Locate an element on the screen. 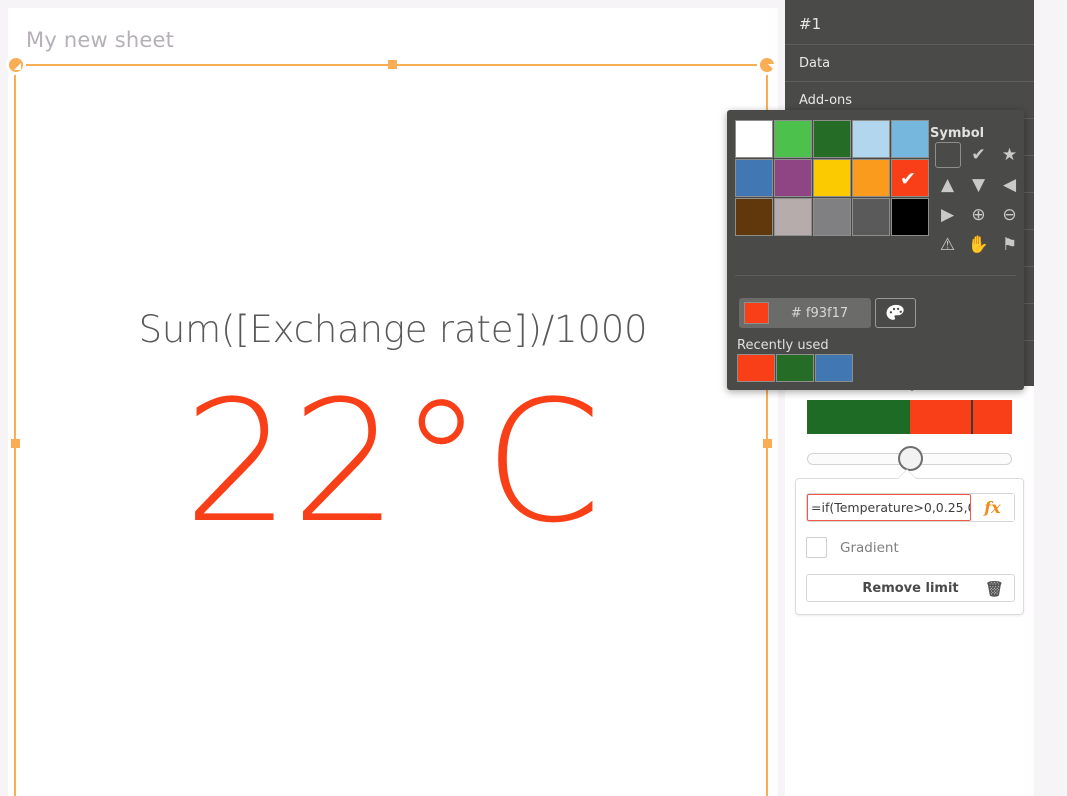 This screenshot has width=1067, height=796. minus-circle-symbol: ⊖ is located at coordinates (1010, 215).